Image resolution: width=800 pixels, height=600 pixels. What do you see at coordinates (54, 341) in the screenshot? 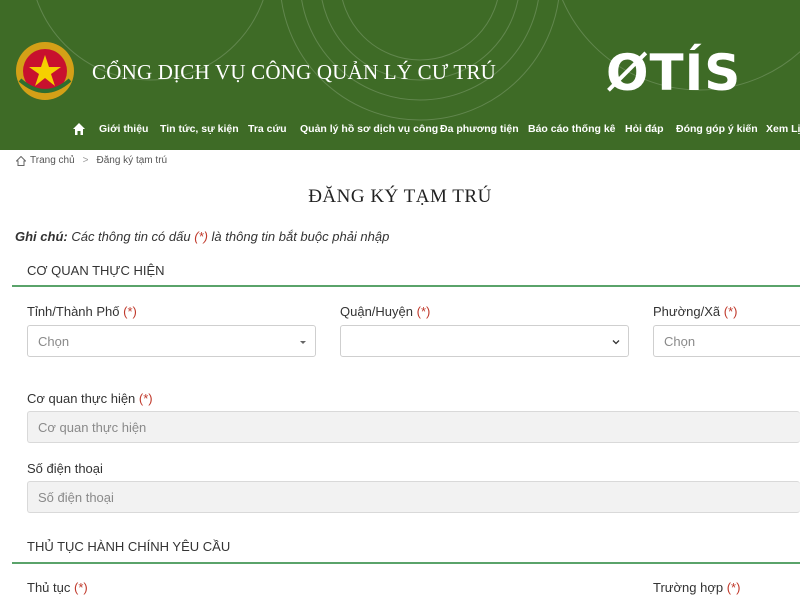
I see `province-select-value: Chọn` at bounding box center [54, 341].